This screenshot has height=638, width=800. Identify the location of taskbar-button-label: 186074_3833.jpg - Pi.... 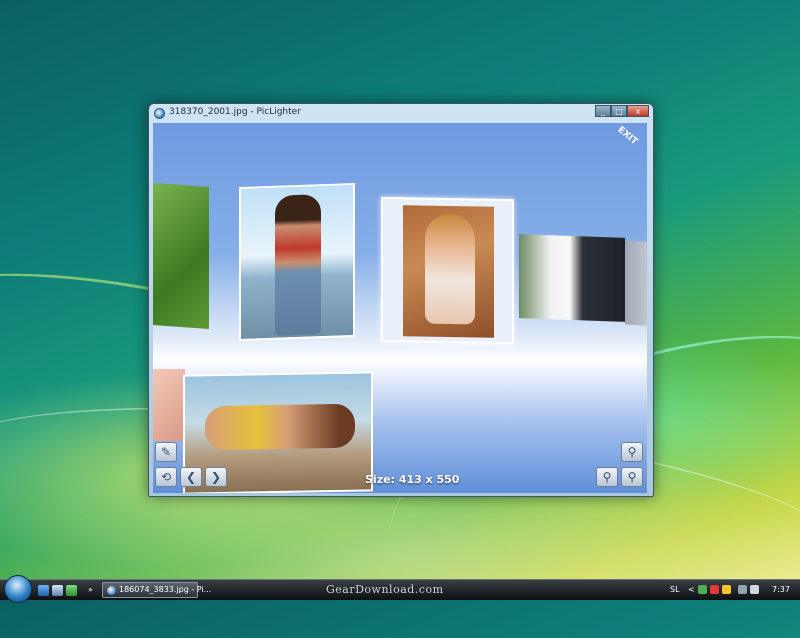
(165, 589).